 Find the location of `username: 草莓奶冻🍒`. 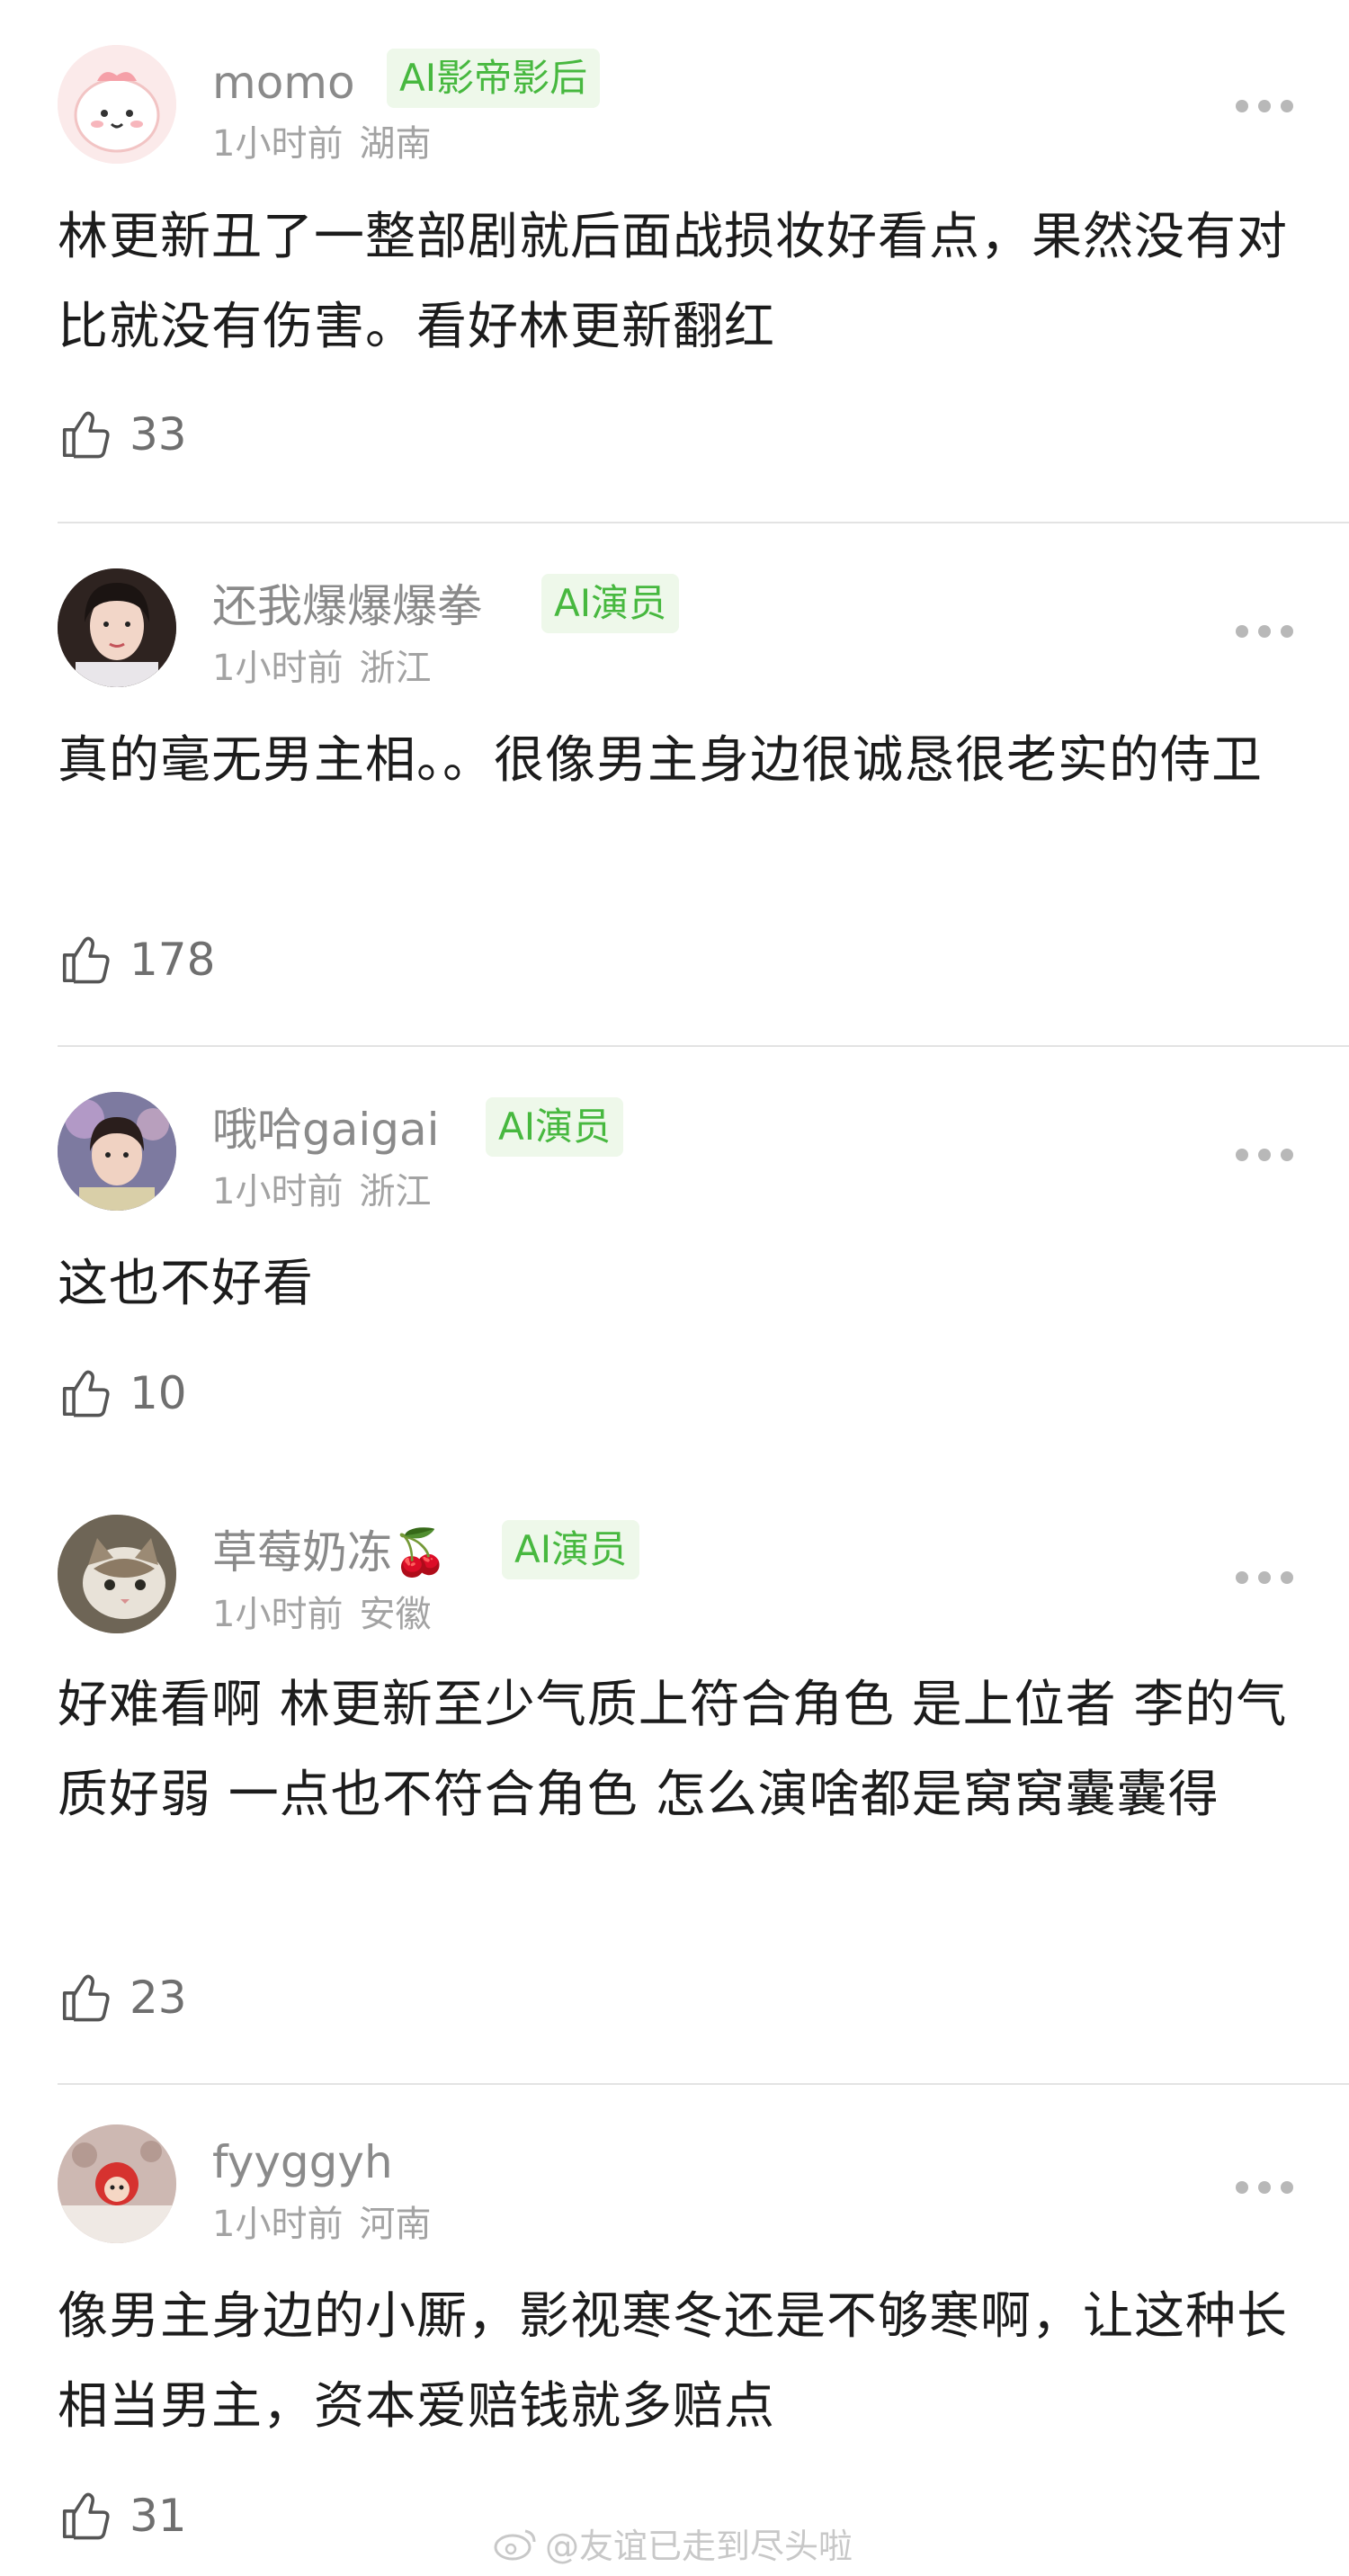

username: 草莓奶冻🍒 is located at coordinates (330, 1552).